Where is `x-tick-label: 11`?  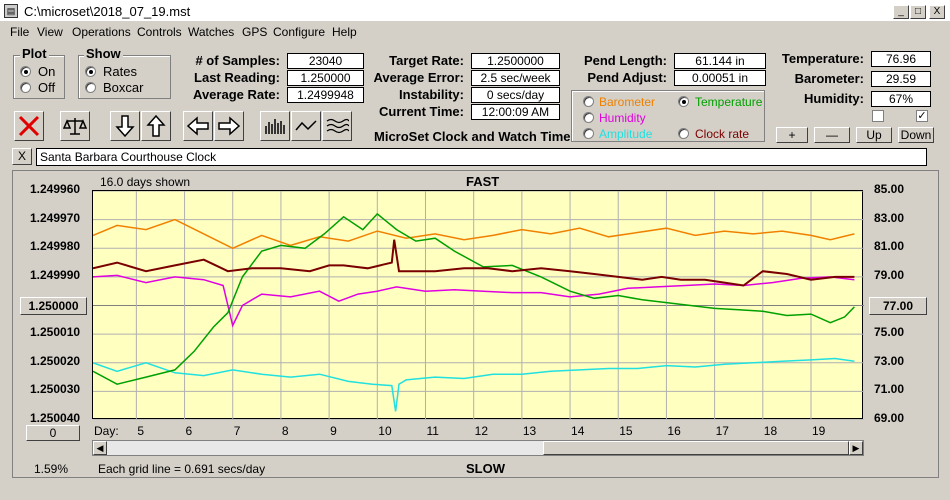 x-tick-label: 11 is located at coordinates (432, 431).